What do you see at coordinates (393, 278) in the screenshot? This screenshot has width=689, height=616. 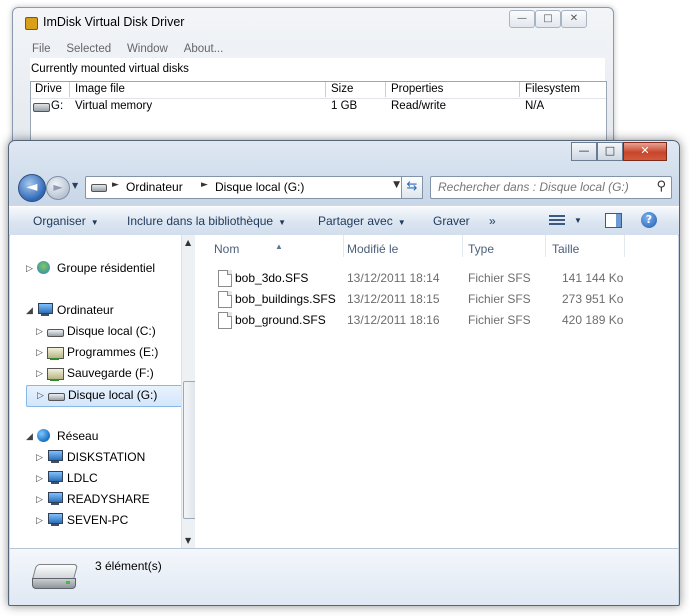 I see `file-modified: 13/12/2011 18:14` at bounding box center [393, 278].